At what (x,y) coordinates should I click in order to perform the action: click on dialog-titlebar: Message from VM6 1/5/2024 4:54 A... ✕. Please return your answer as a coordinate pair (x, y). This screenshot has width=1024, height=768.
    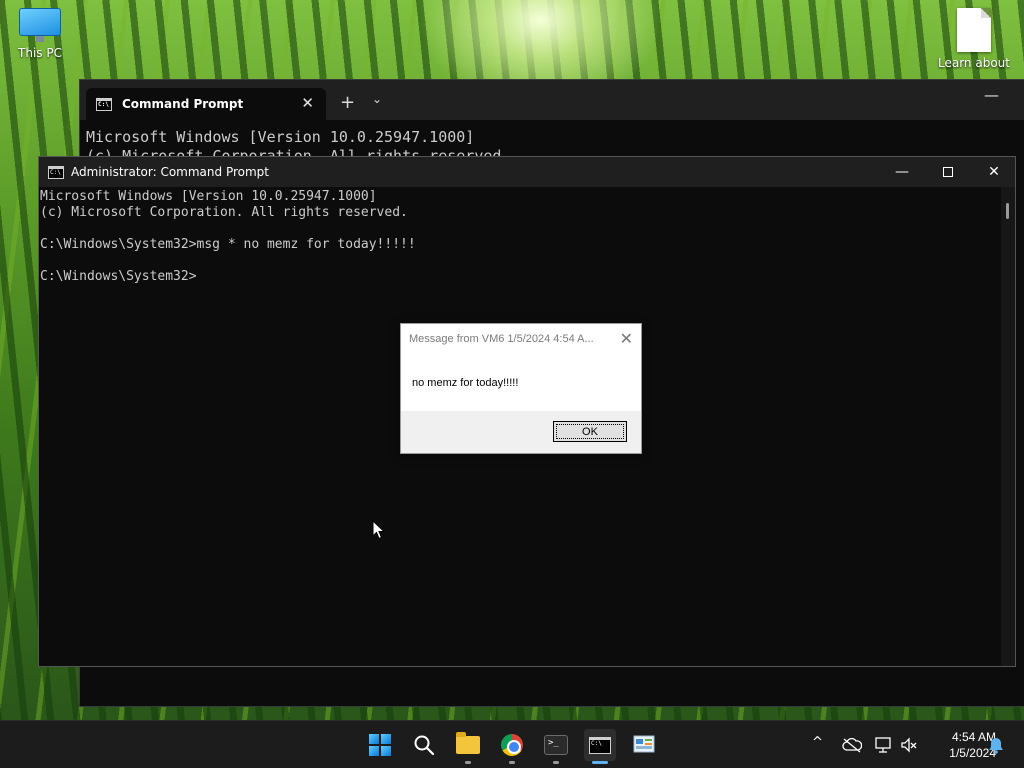
    Looking at the image, I should click on (521, 339).